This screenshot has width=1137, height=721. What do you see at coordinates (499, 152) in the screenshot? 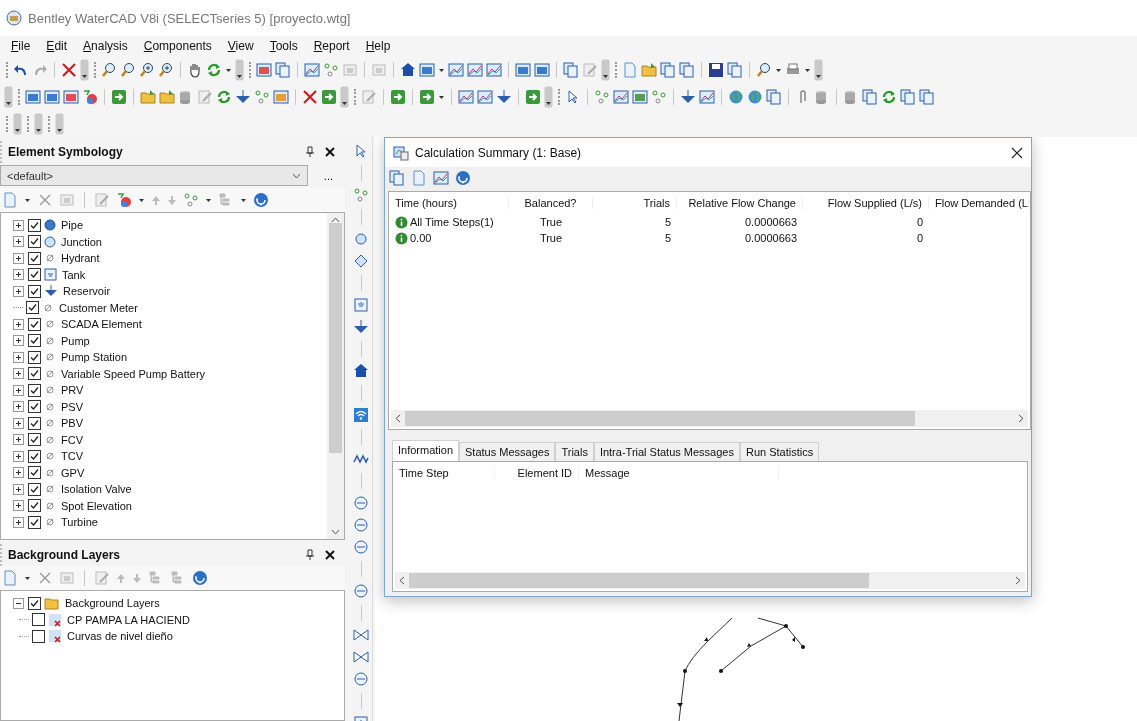
I see `dialog-title: Calculation Summary (1: Base)` at bounding box center [499, 152].